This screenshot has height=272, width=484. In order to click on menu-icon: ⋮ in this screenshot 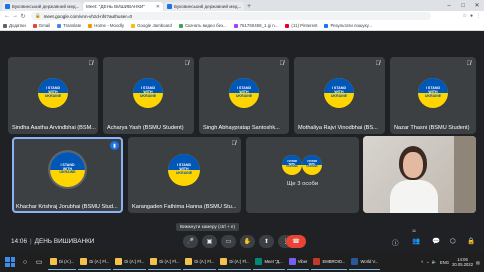, I will do `click(478, 16)`.